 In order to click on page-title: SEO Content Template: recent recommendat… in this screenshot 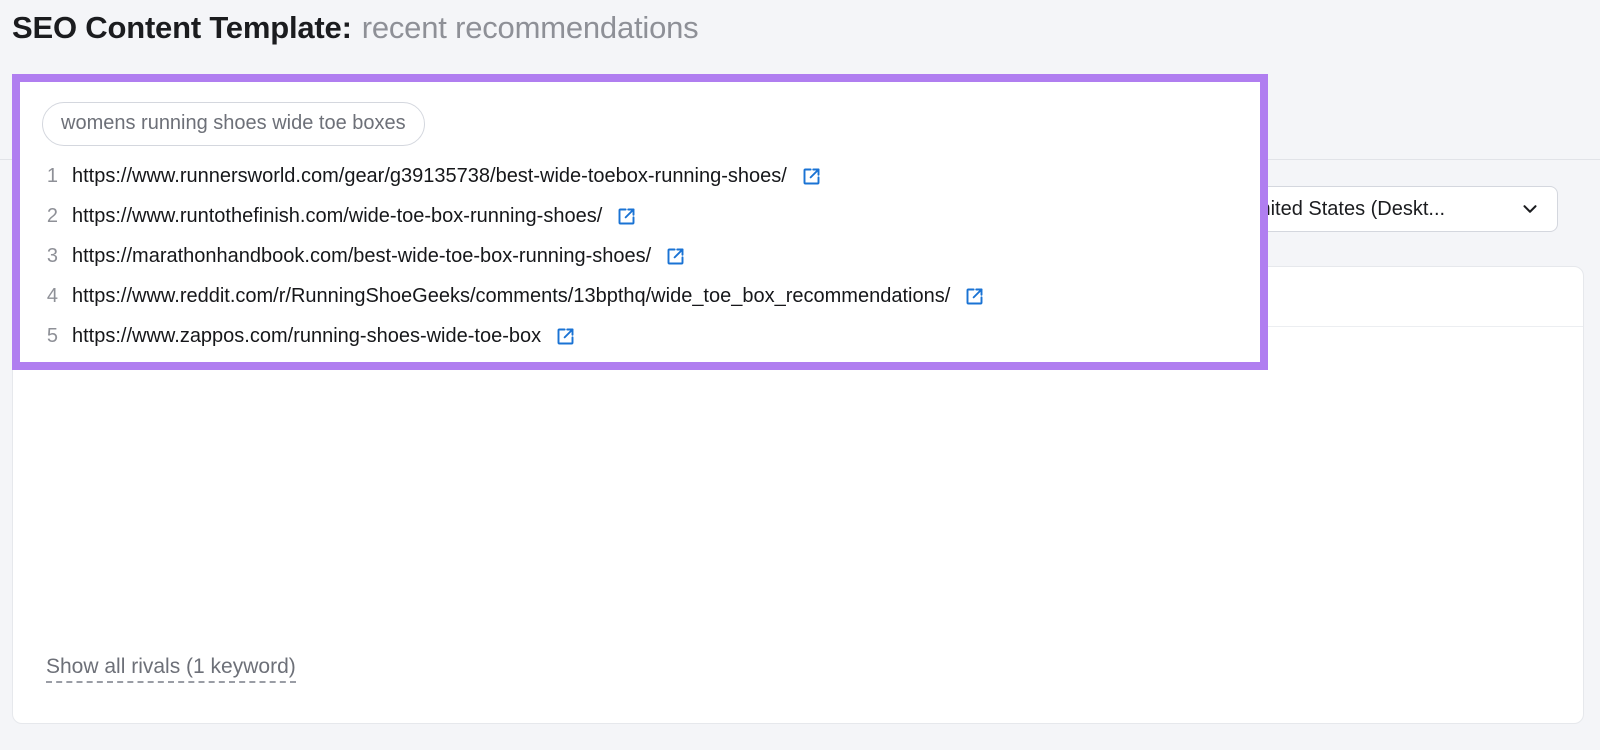, I will do `click(355, 28)`.